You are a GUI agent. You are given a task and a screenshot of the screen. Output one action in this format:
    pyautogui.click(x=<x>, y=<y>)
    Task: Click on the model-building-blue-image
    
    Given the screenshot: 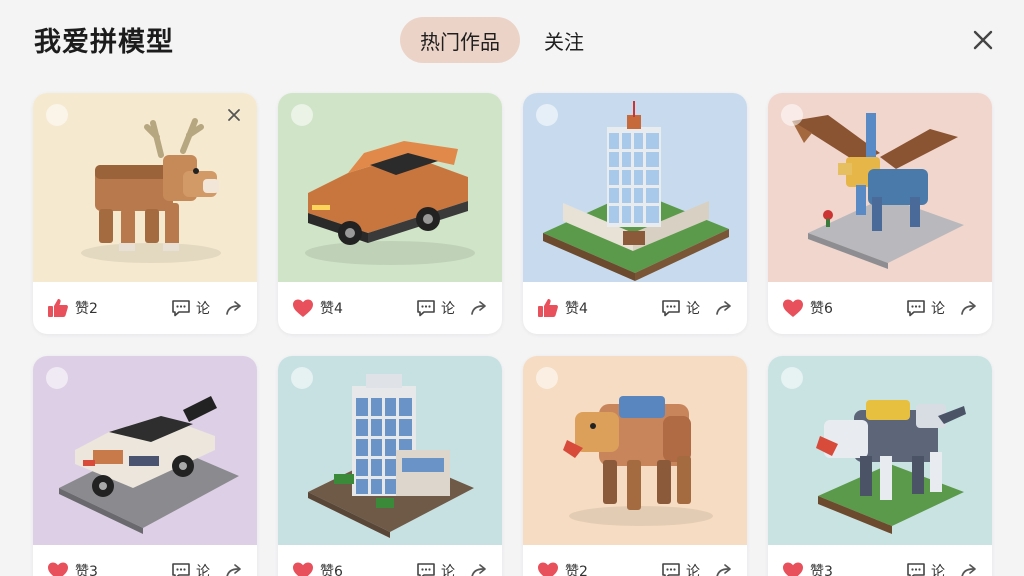 What is the action you would take?
    pyautogui.click(x=636, y=191)
    